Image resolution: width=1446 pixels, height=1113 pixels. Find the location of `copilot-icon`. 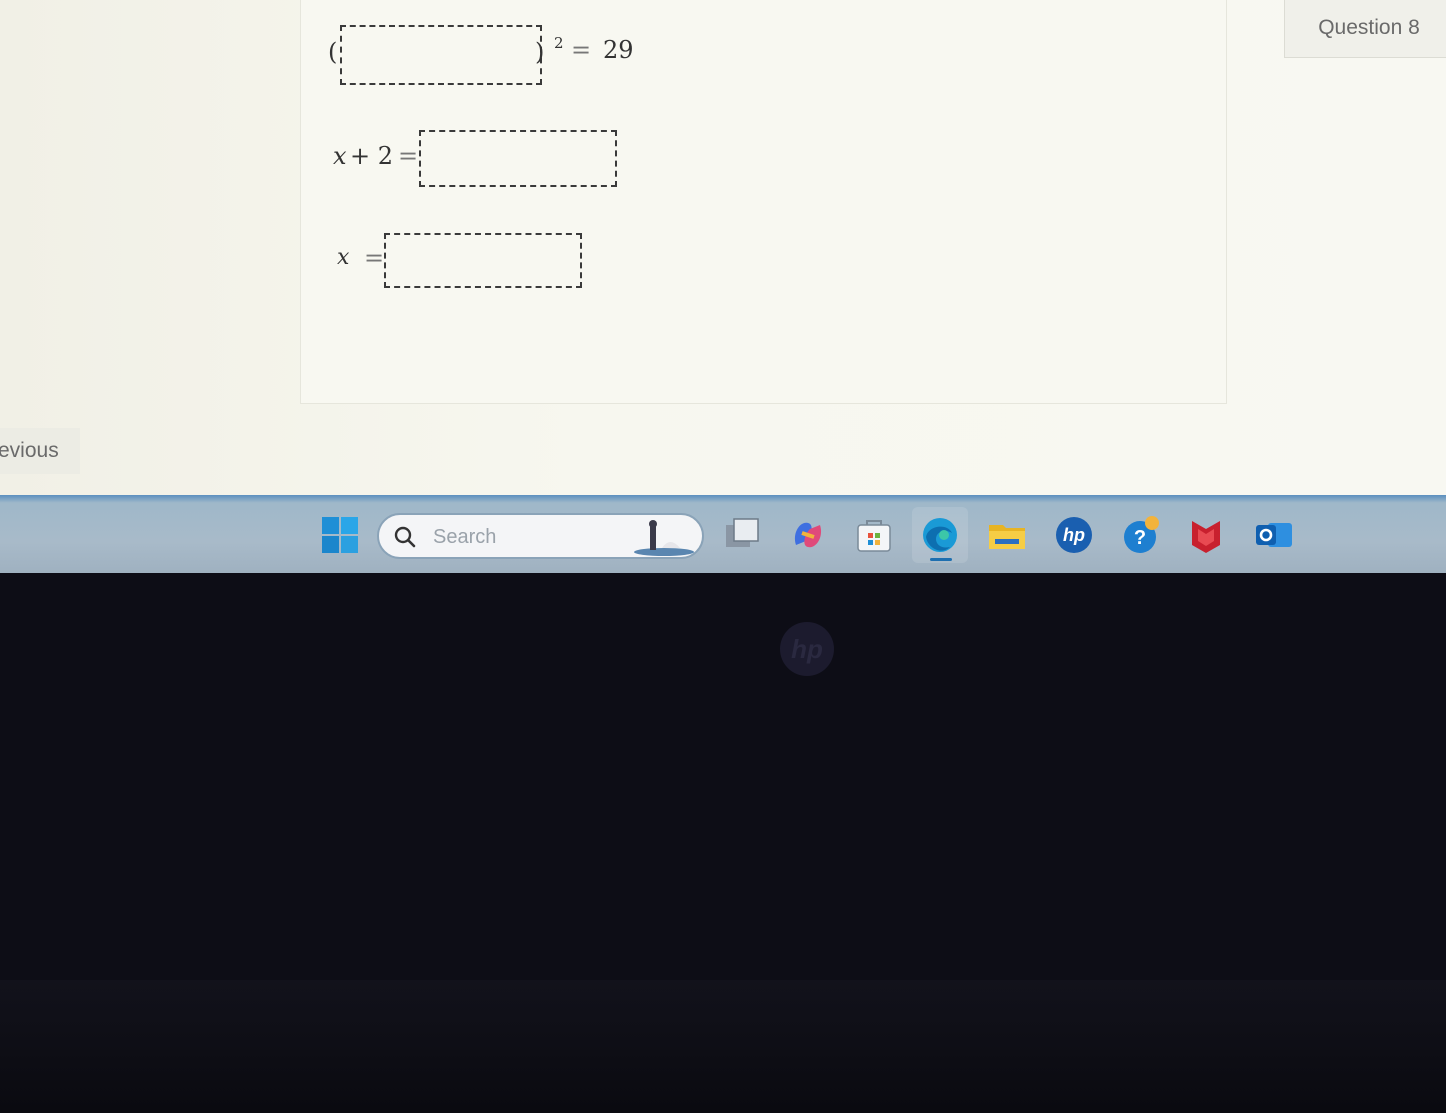

copilot-icon is located at coordinates (808, 535).